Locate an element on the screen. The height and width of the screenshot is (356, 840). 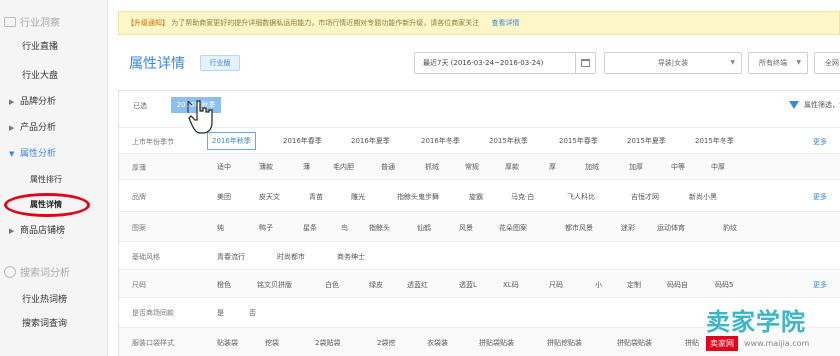
filter-option: 厚 is located at coordinates (552, 167).